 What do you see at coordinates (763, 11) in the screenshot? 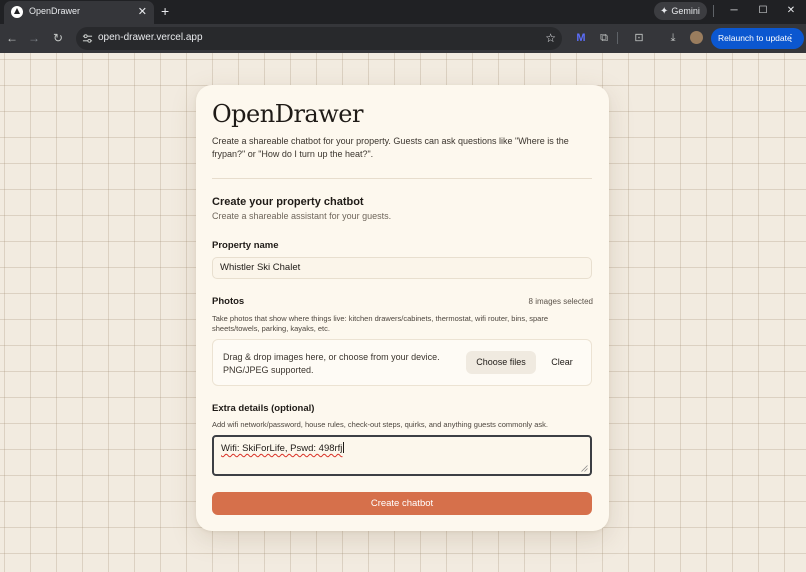
I see `maximize-icon: ☐` at bounding box center [763, 11].